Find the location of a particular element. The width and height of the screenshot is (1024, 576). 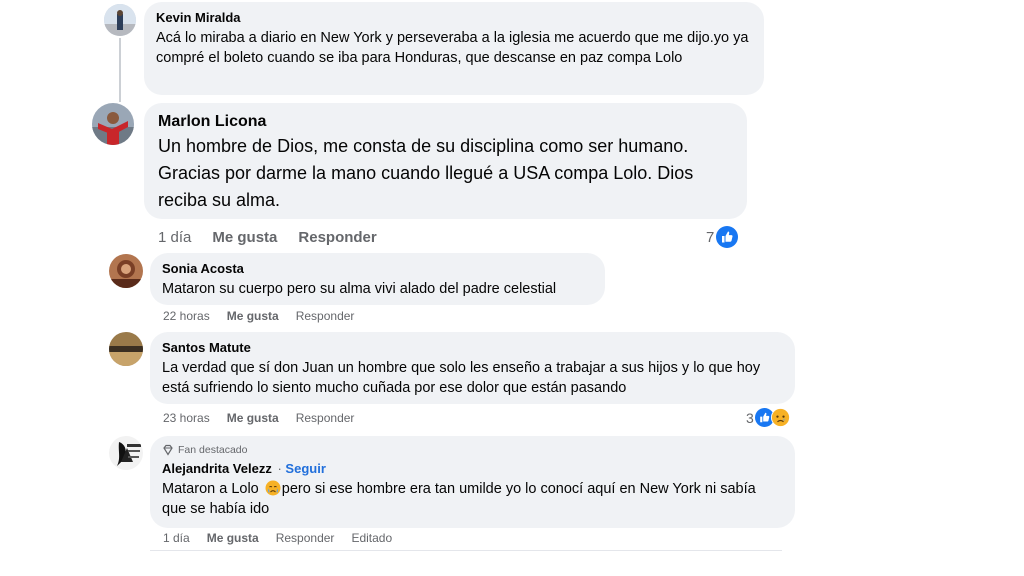

thread-line is located at coordinates (120, 70).